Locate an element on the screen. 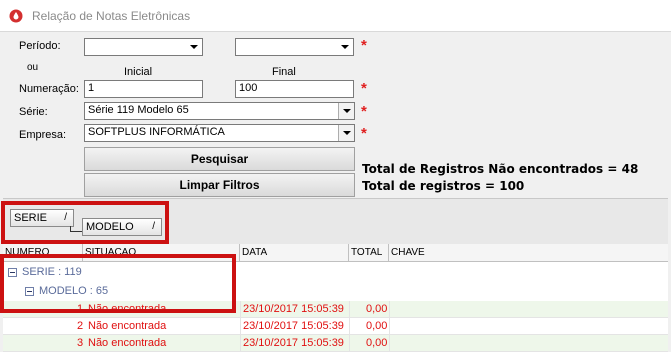 The image size is (671, 352). periodo-final-select is located at coordinates (294, 47).